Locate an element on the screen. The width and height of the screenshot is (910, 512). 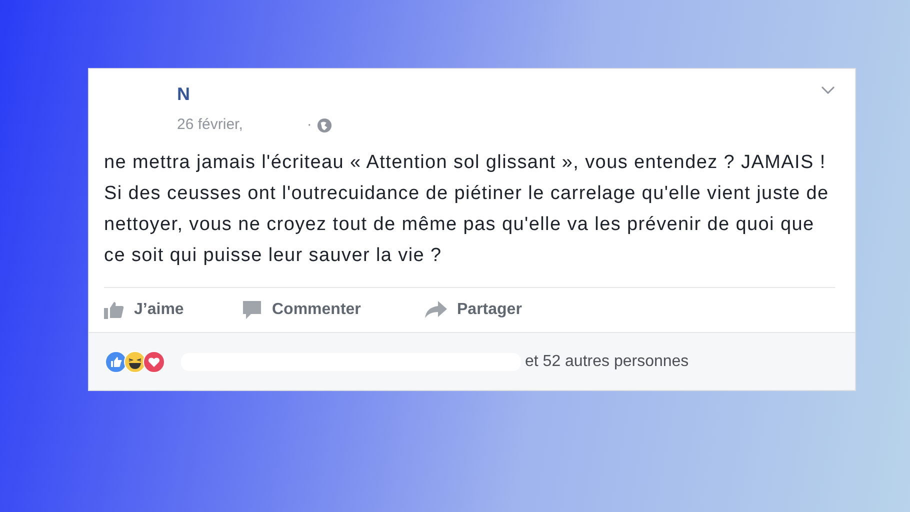
share-button: Partager is located at coordinates (473, 310).